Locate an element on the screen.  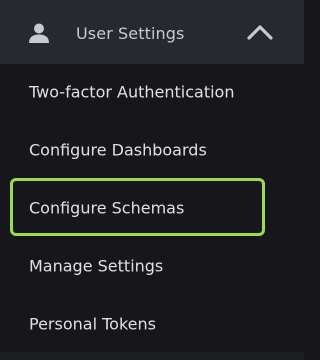
menu-item-label: Two-factor Authentication is located at coordinates (132, 92).